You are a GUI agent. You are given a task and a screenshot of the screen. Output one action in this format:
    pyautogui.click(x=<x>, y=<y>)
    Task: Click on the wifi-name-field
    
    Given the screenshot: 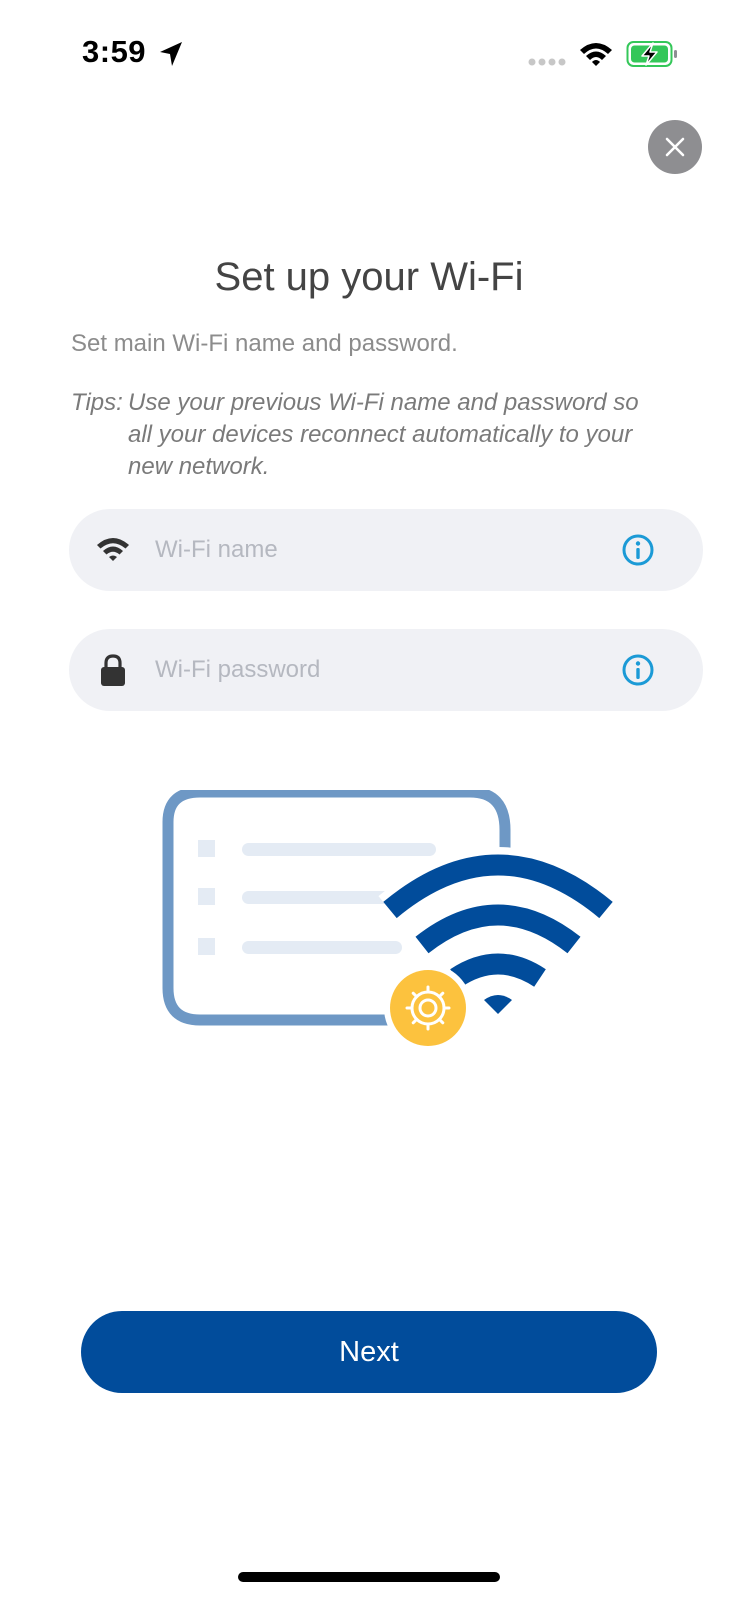 What is the action you would take?
    pyautogui.click(x=386, y=550)
    